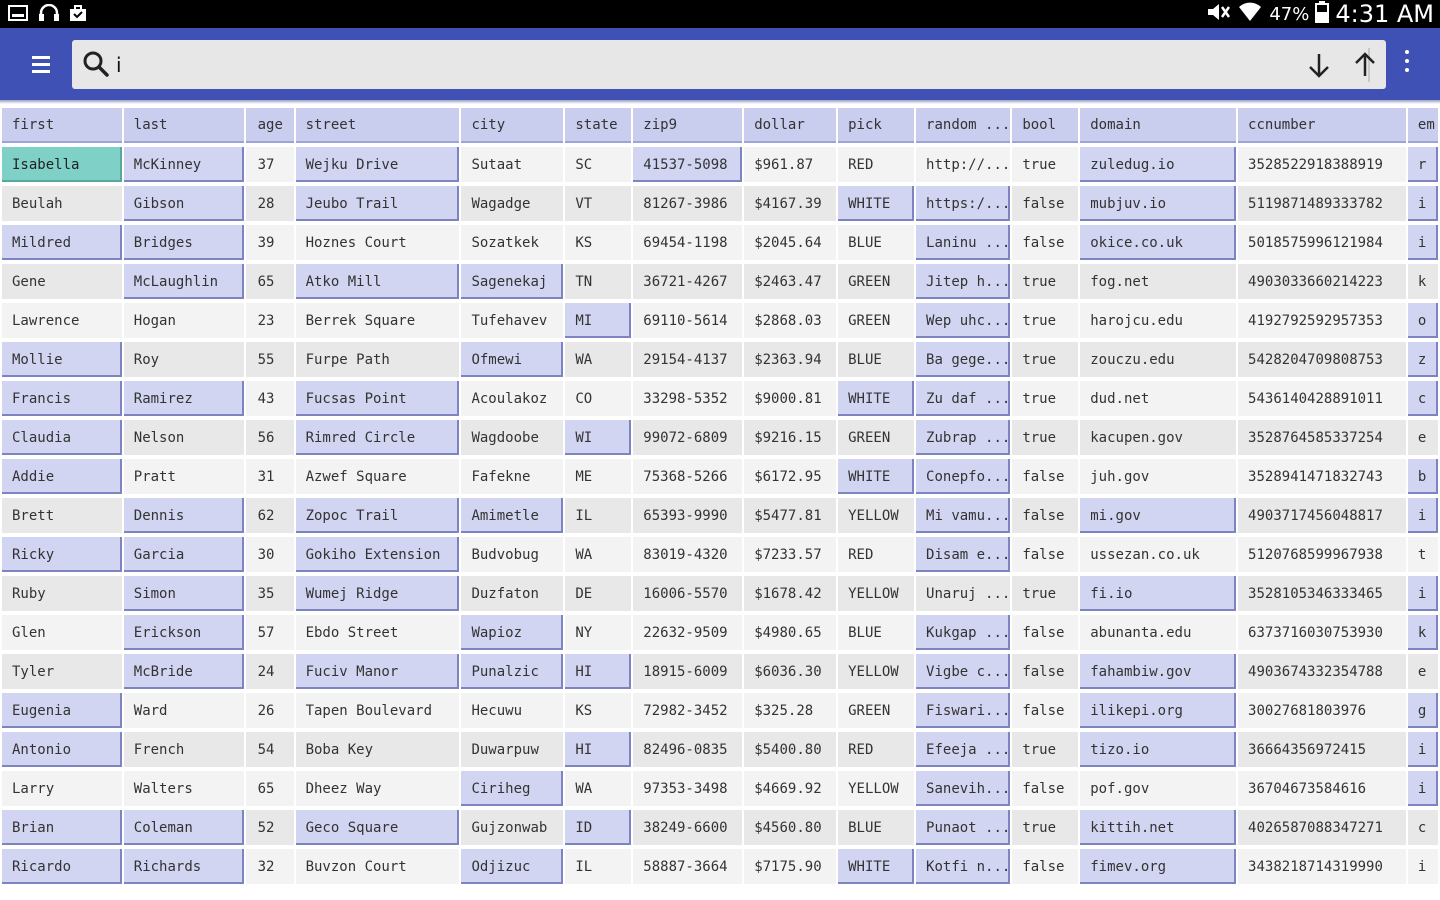 This screenshot has width=1440, height=900. I want to click on table-cell: 30027681803976, so click(1322, 710).